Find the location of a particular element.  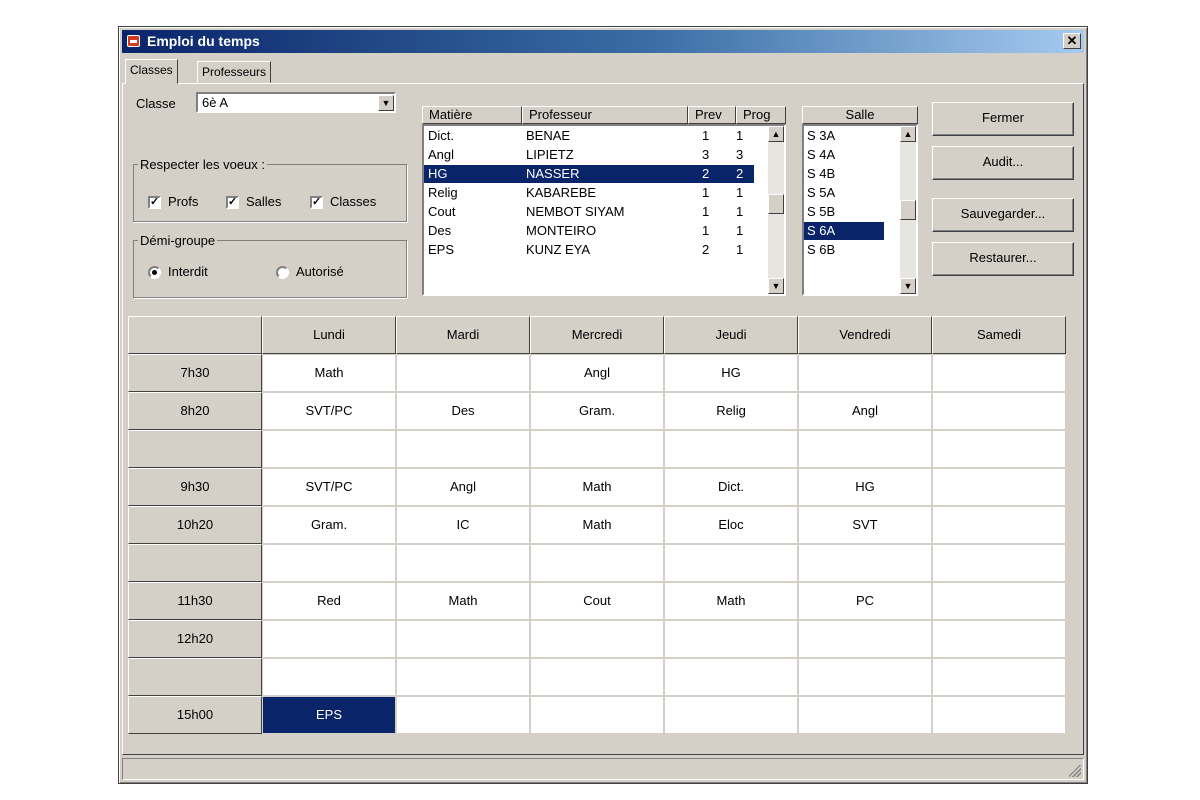

subject-row: Relig KABAREBE 1 1 is located at coordinates (589, 193).